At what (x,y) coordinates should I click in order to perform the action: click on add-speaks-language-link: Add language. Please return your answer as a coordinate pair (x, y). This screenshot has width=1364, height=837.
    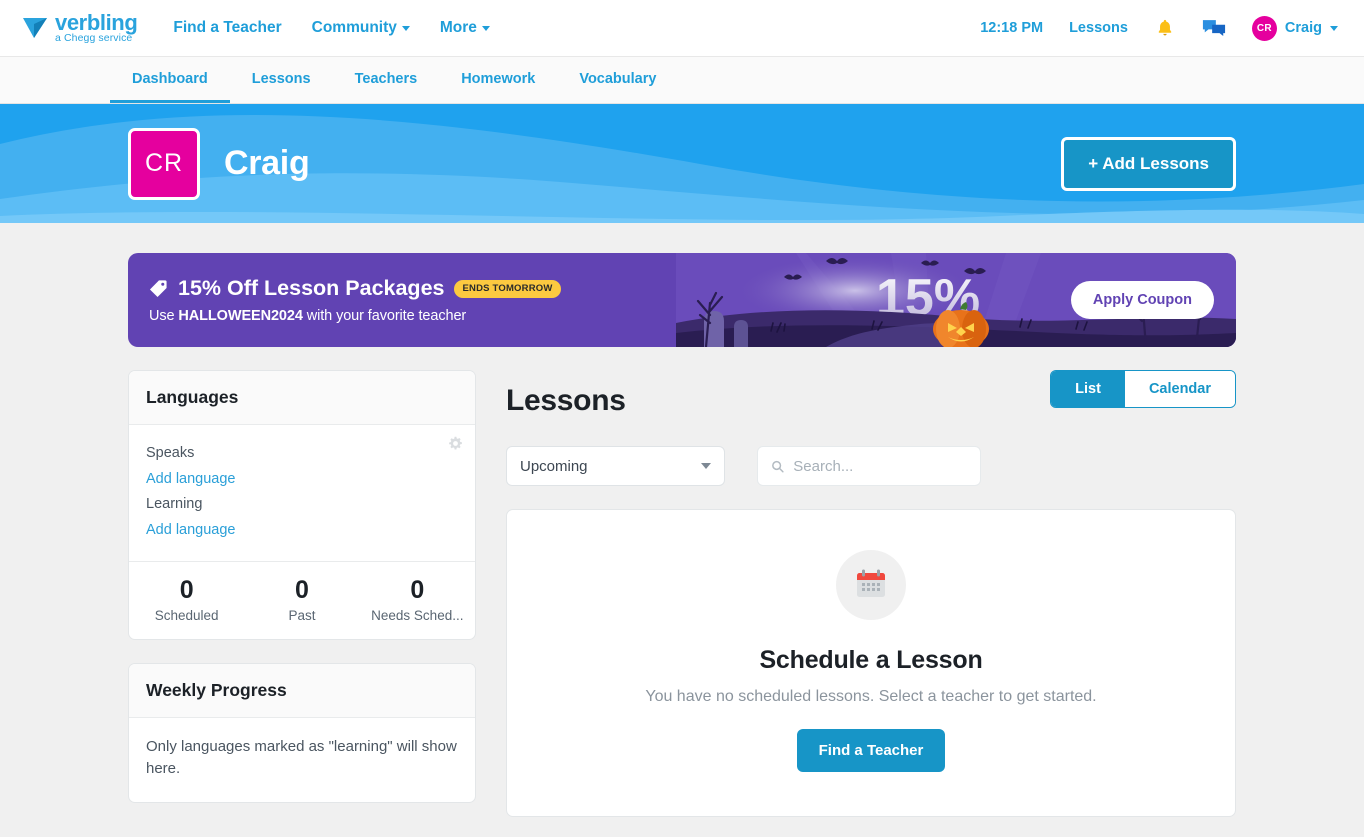
    Looking at the image, I should click on (302, 480).